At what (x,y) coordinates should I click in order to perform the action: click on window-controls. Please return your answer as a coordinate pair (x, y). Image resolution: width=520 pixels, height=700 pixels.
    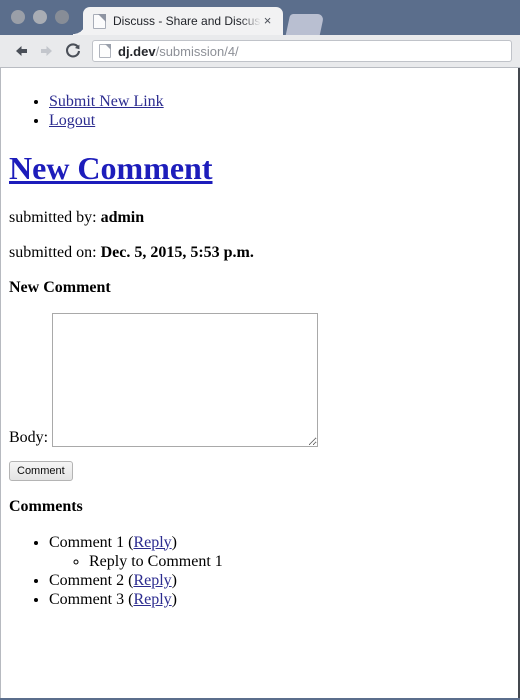
    Looking at the image, I should click on (40, 17).